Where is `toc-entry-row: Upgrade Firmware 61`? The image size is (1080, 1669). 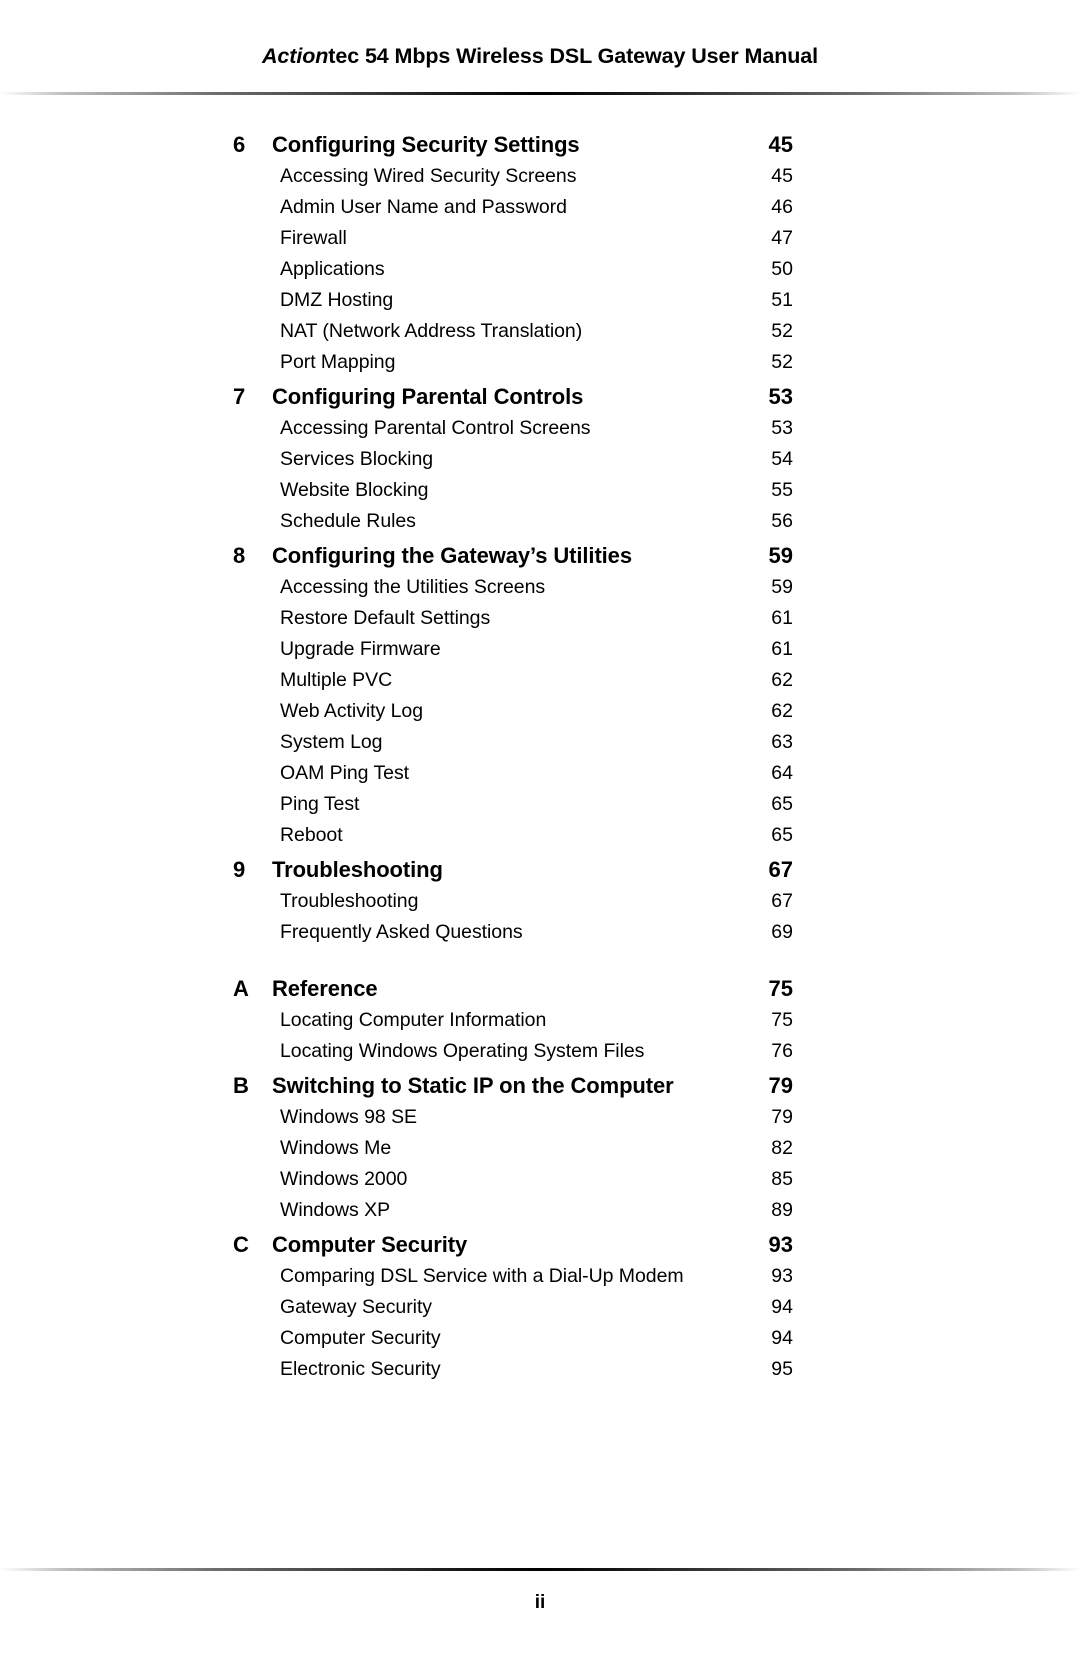
toc-entry-row: Upgrade Firmware 61 is located at coordinates (513, 649).